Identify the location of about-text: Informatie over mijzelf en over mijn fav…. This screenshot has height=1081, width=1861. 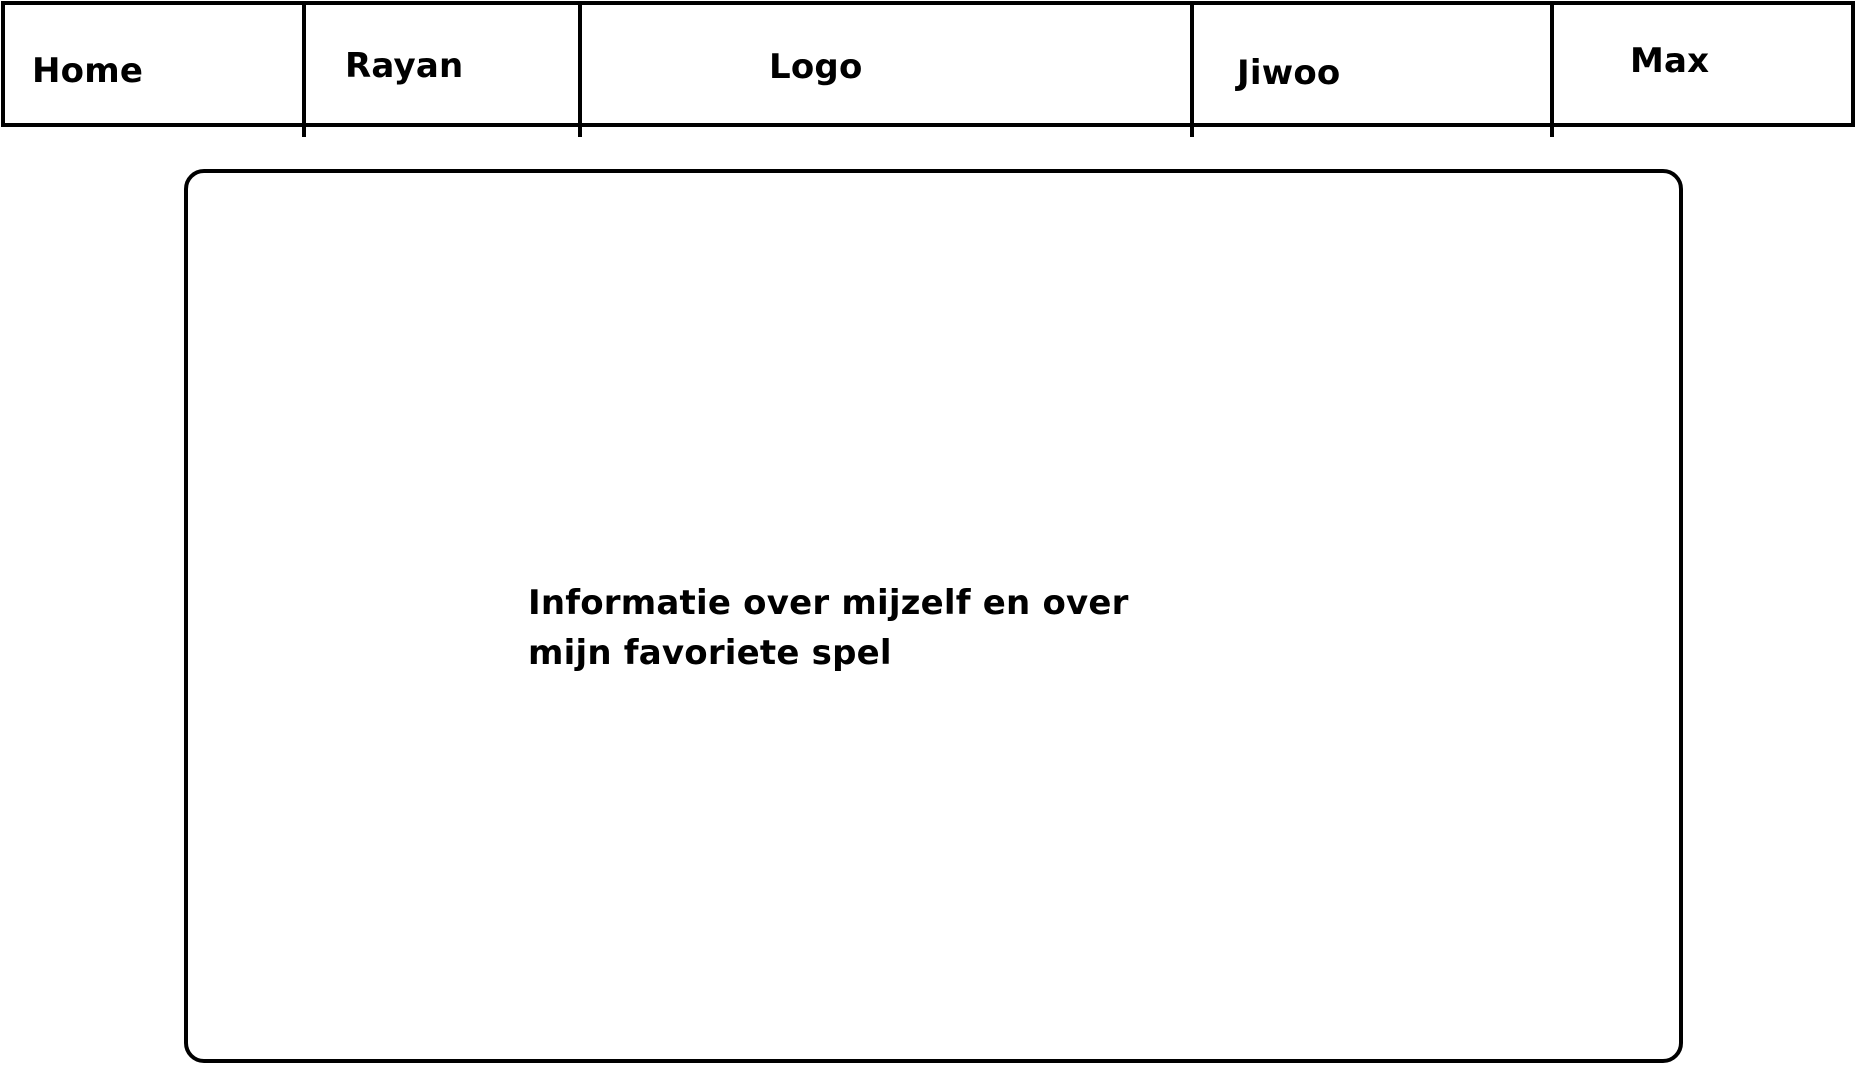
(838, 628).